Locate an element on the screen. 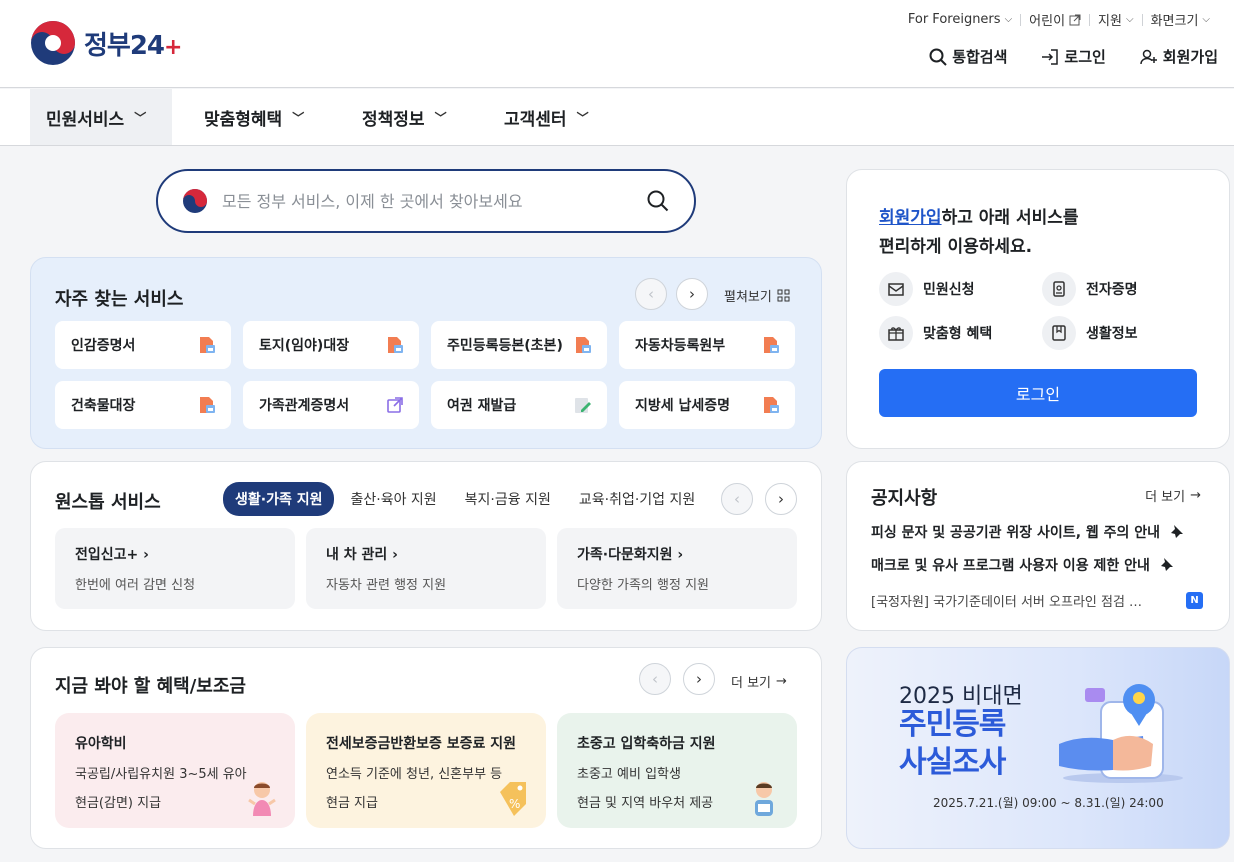 The height and width of the screenshot is (862, 1234). gnb-civil-service: 민원서비스 ﹀ is located at coordinates (101, 117).